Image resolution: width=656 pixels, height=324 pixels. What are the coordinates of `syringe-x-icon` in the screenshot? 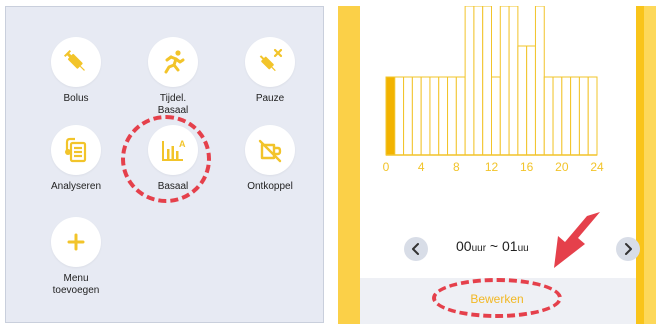 It's located at (271, 60).